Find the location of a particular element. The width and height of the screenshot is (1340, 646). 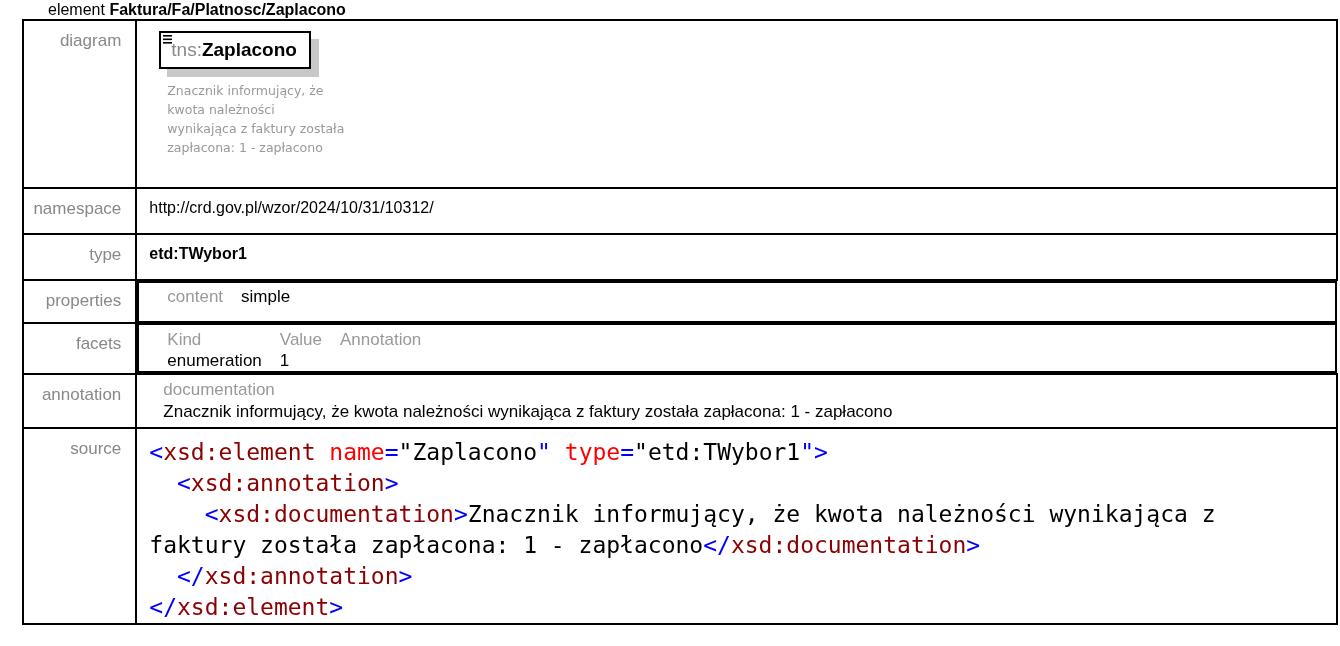

element-note: Znacznik informujący, że kwota należności wynikająca z faktury została zapłacona: 1 - zapłacono is located at coordinates (256, 119).